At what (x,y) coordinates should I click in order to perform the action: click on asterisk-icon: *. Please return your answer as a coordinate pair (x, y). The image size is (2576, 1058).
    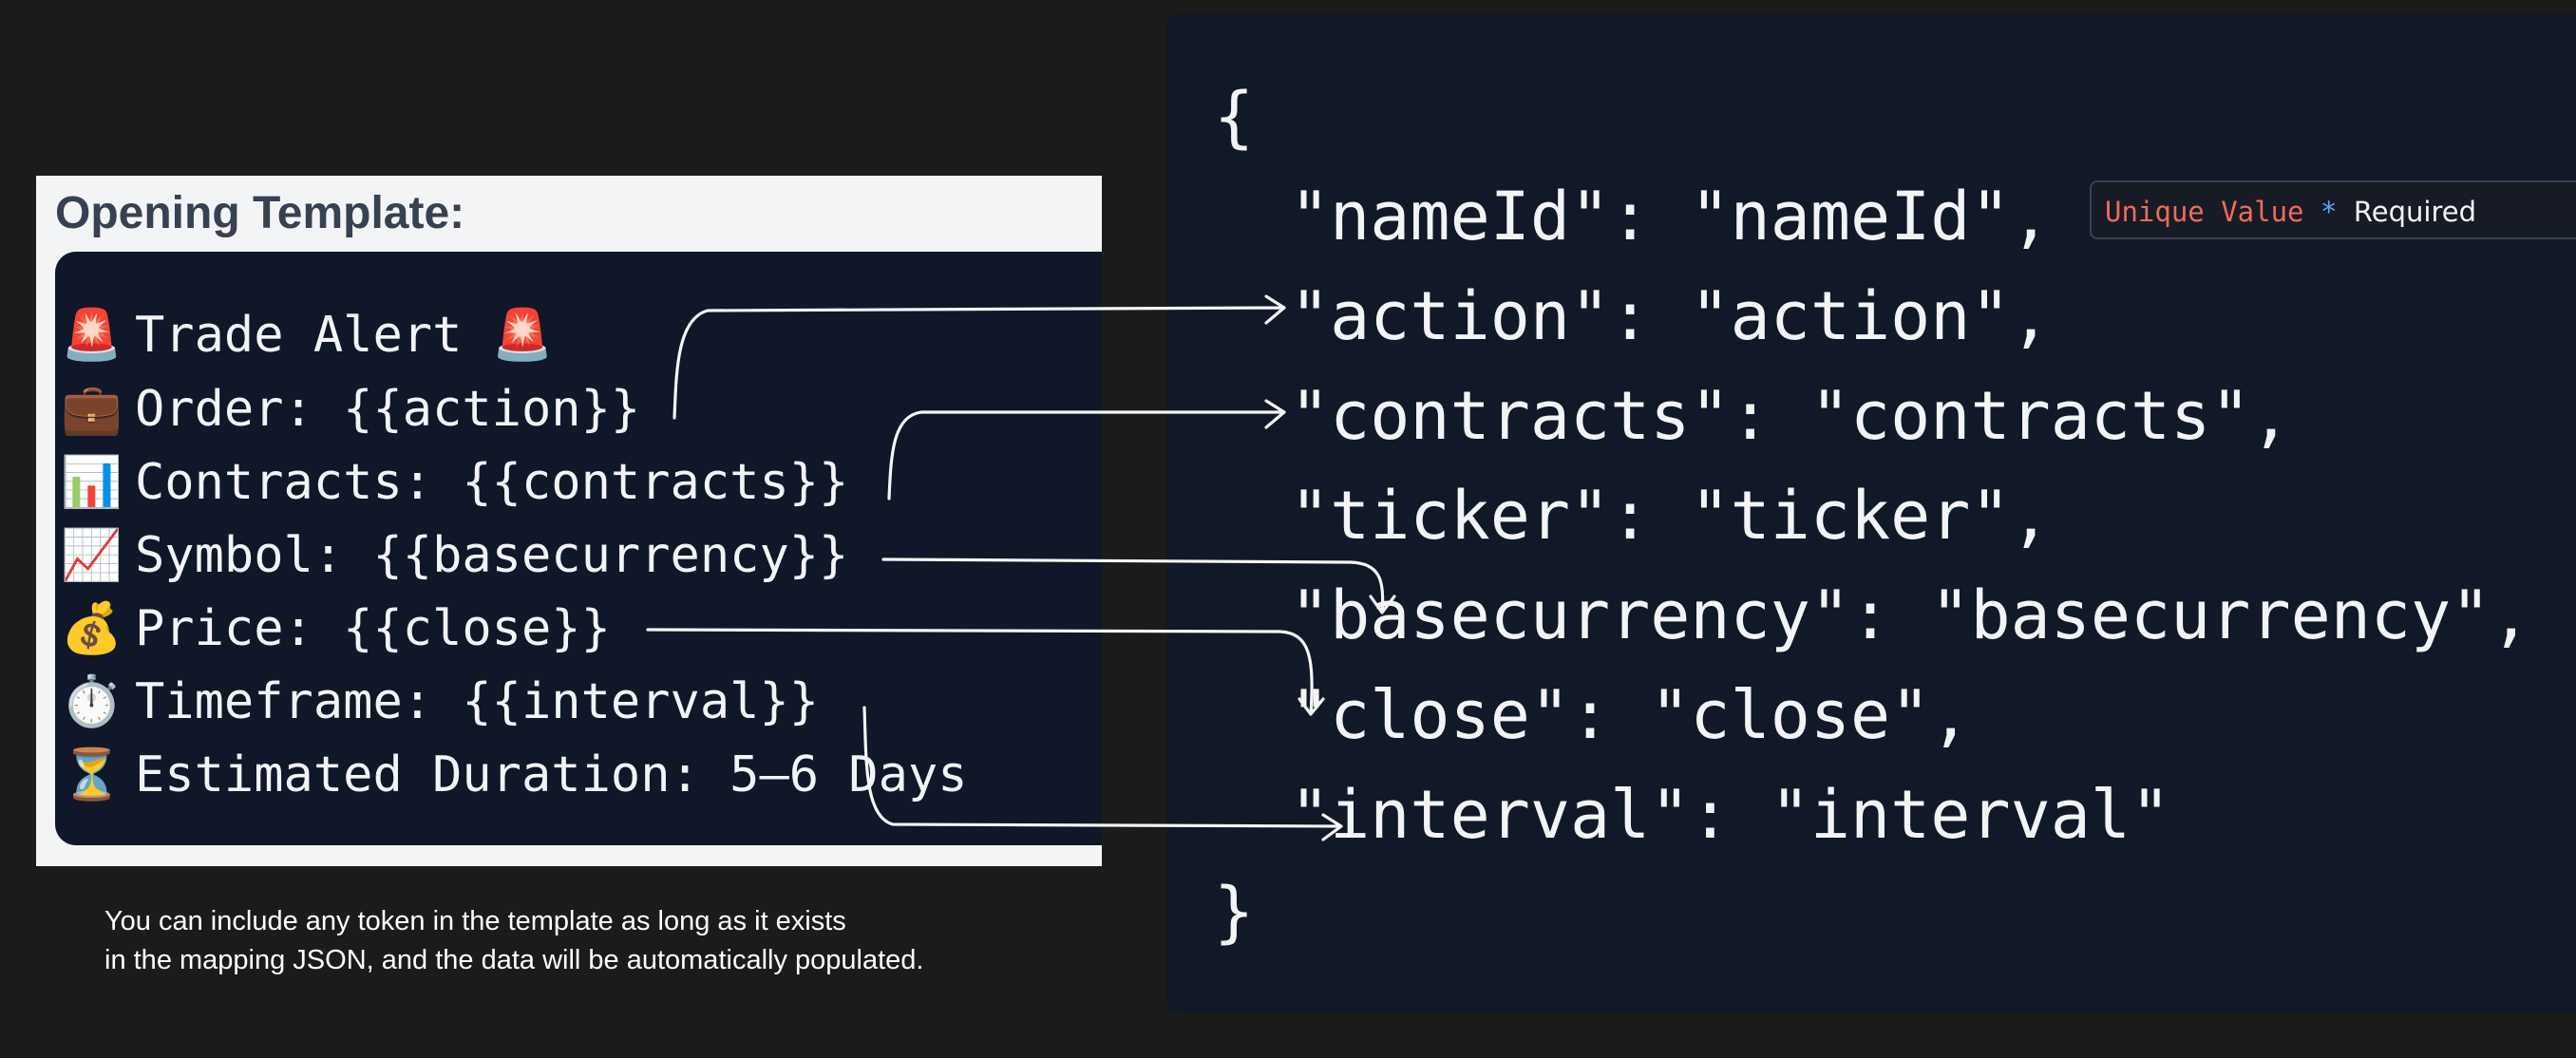
    Looking at the image, I should click on (2329, 212).